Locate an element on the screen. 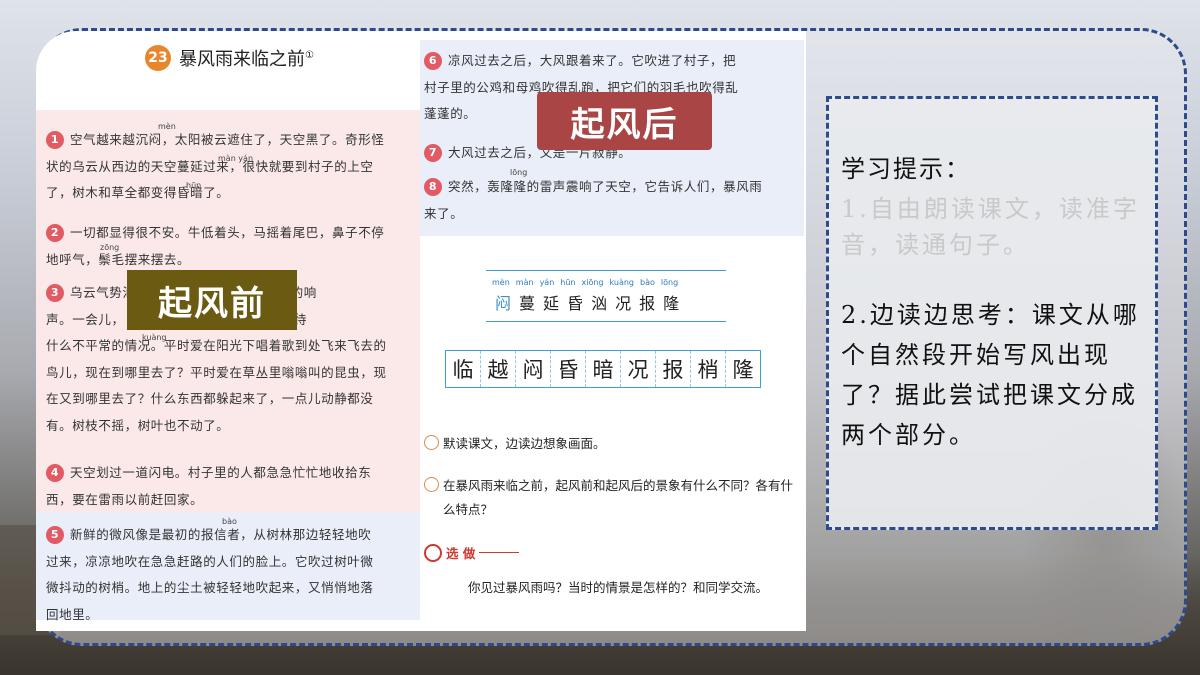 The width and height of the screenshot is (1200, 675). char-pinyin-row: mèn màn yán hūn xiōng kuàng bào lōng is located at coordinates (585, 282).